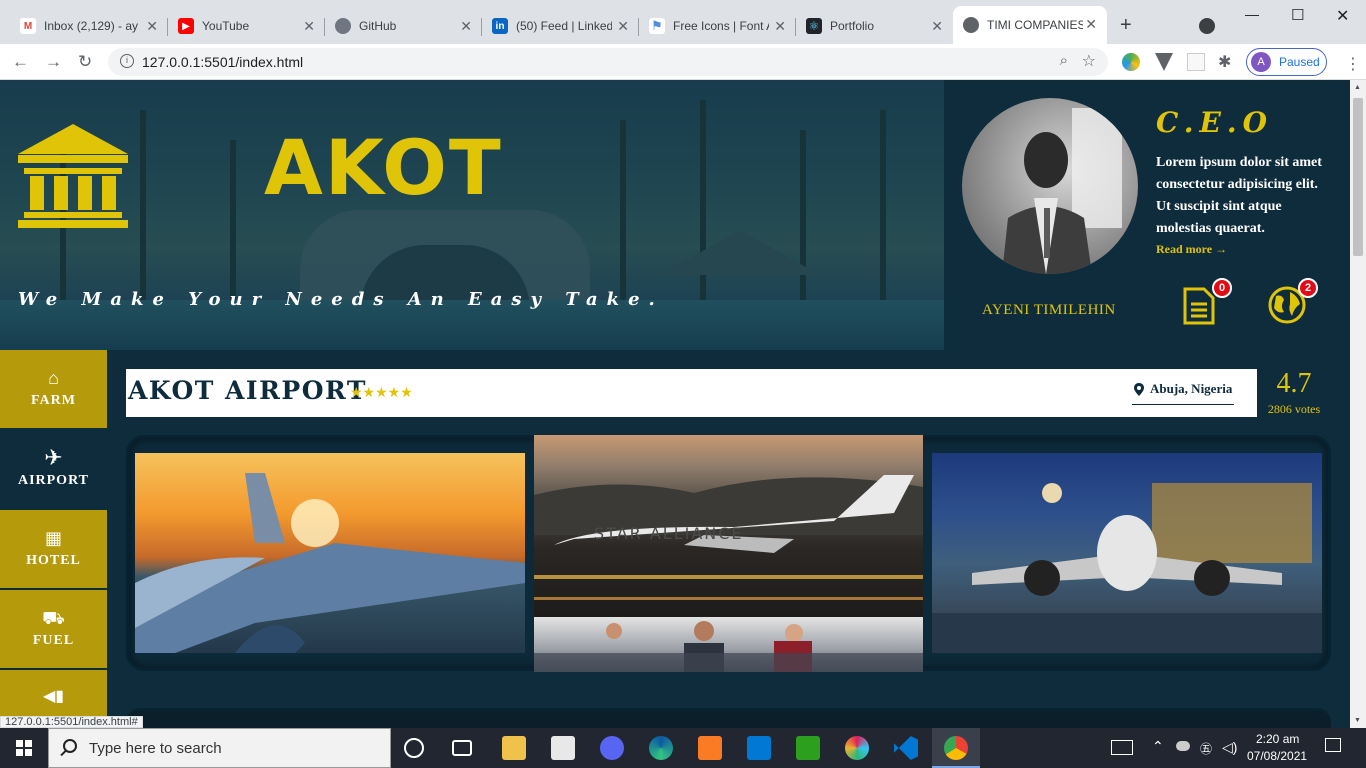  Describe the element at coordinates (1277, 739) in the screenshot. I see `clock-time: 2:20 am` at that location.